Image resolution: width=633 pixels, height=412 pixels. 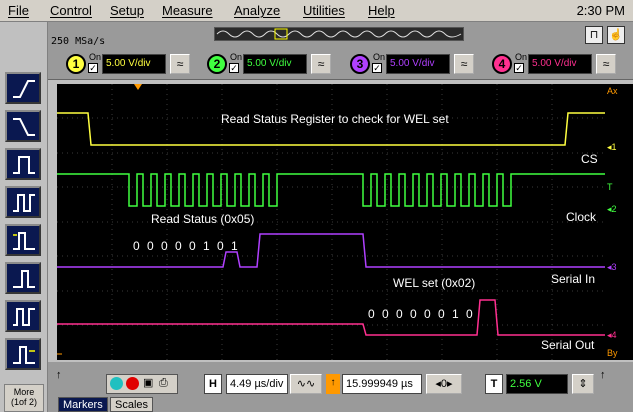 What do you see at coordinates (71, 10) in the screenshot?
I see `menu-control: Control` at bounding box center [71, 10].